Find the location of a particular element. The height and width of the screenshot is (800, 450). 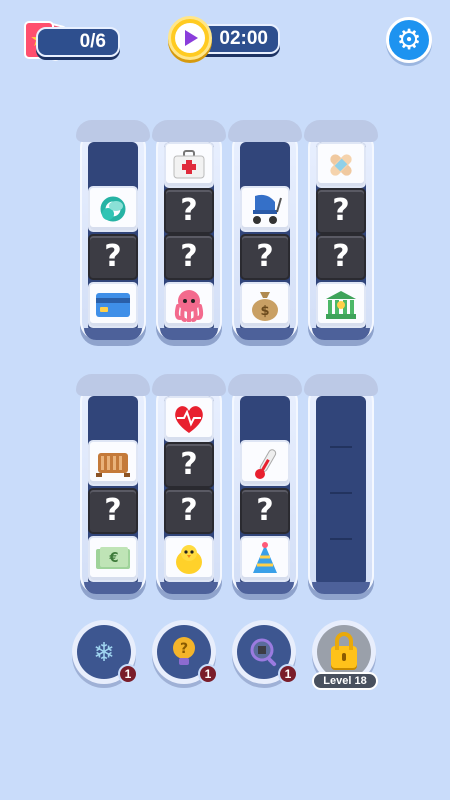

settings-button: ⚙ is located at coordinates (409, 40).